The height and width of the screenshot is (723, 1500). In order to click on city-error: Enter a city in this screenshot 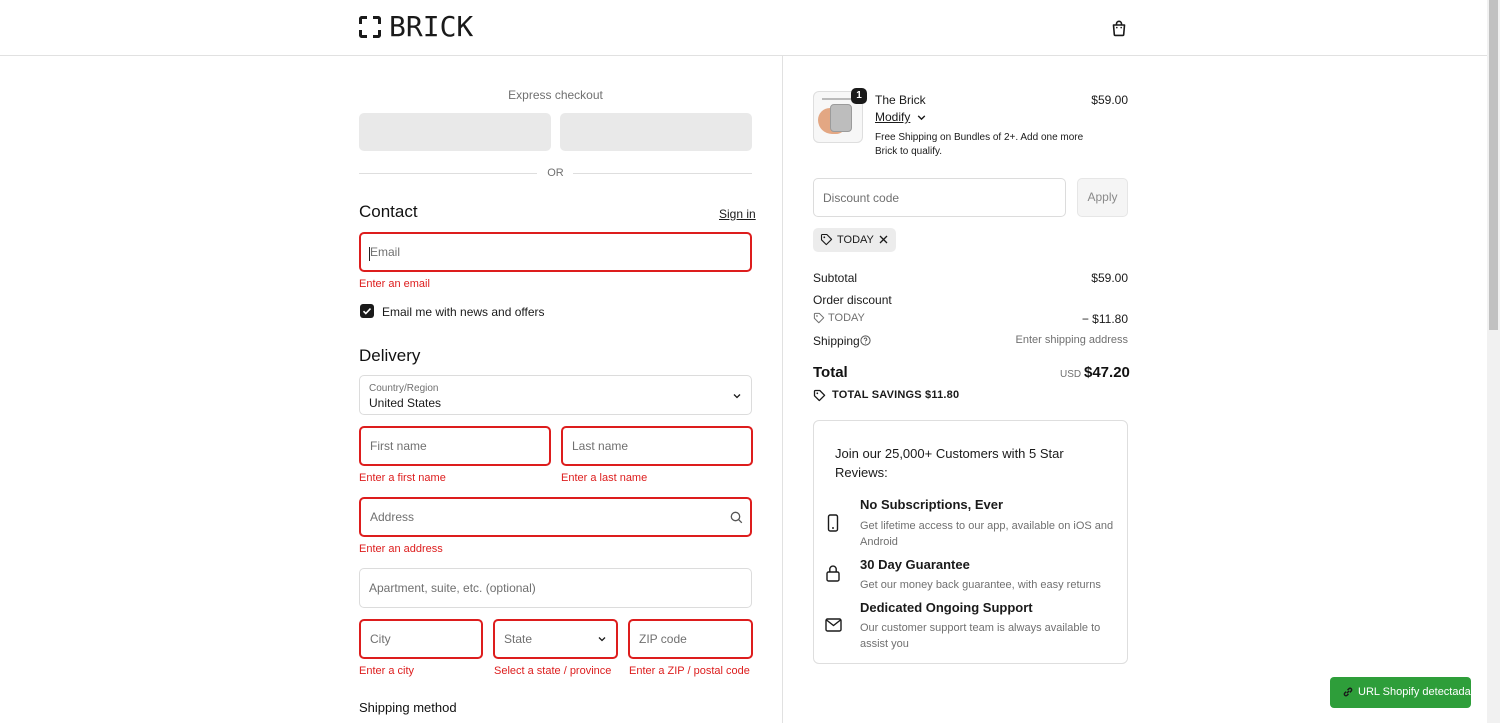, I will do `click(387, 671)`.